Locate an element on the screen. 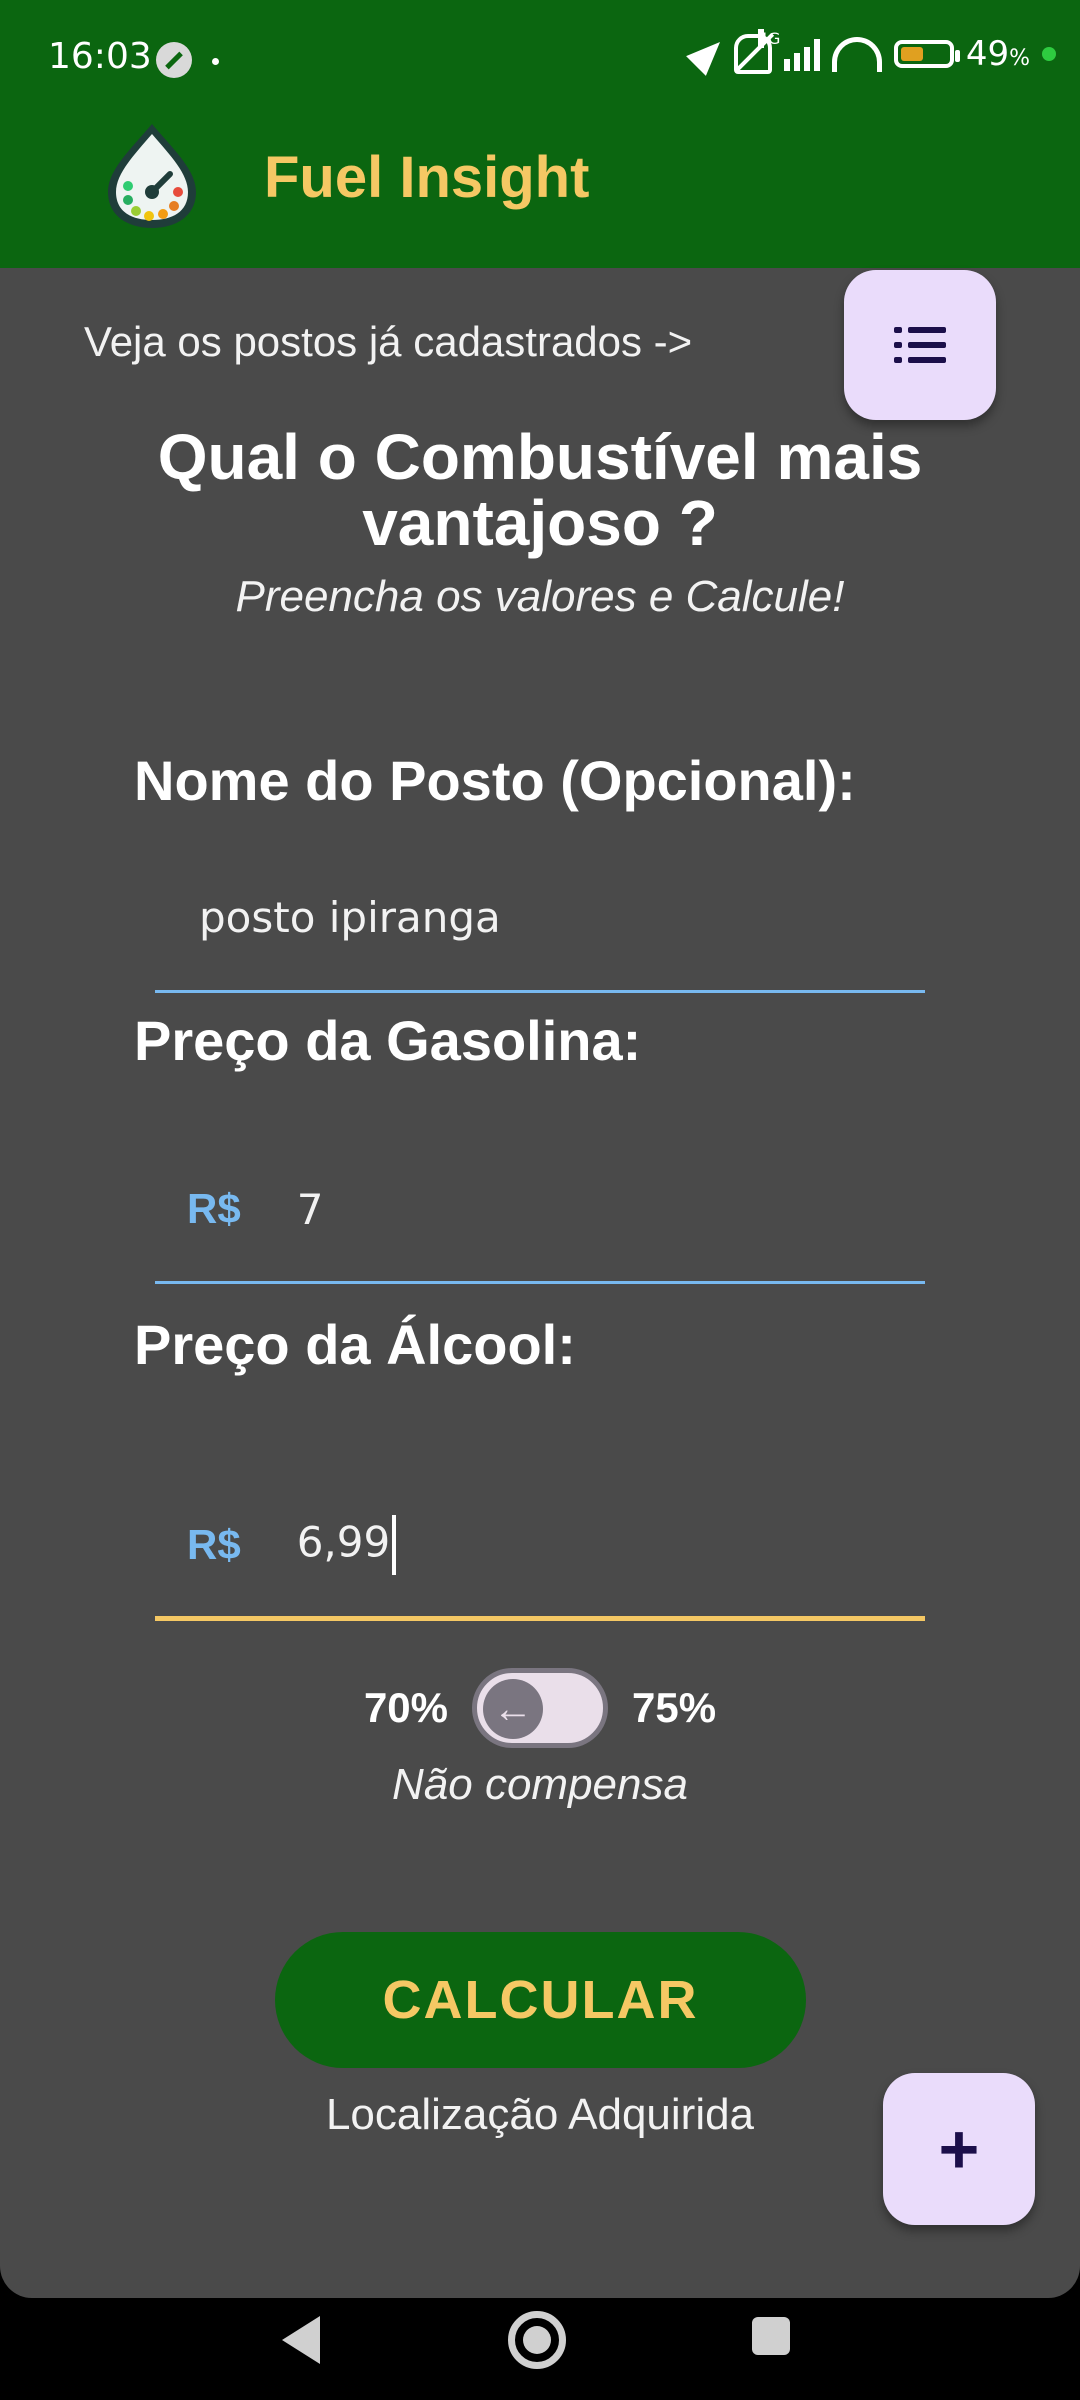 Image resolution: width=1080 pixels, height=2400 pixels. ratio-70-label: 70% is located at coordinates (405, 1707).